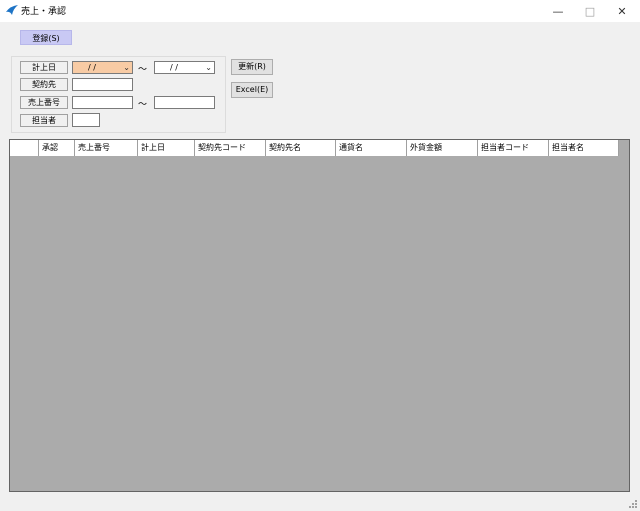 The height and width of the screenshot is (511, 640). Describe the element at coordinates (371, 148) in the screenshot. I see `column-header-currency: 通貨名` at that location.